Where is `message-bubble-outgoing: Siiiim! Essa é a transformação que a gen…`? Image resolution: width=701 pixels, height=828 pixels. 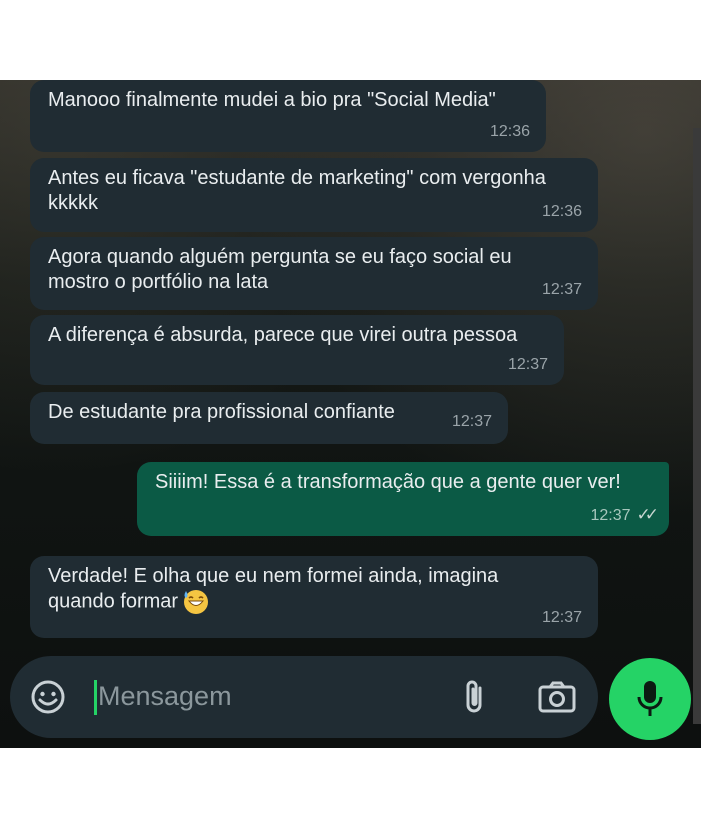
message-bubble-outgoing: Siiiim! Essa é a transformação que a gen… is located at coordinates (403, 499).